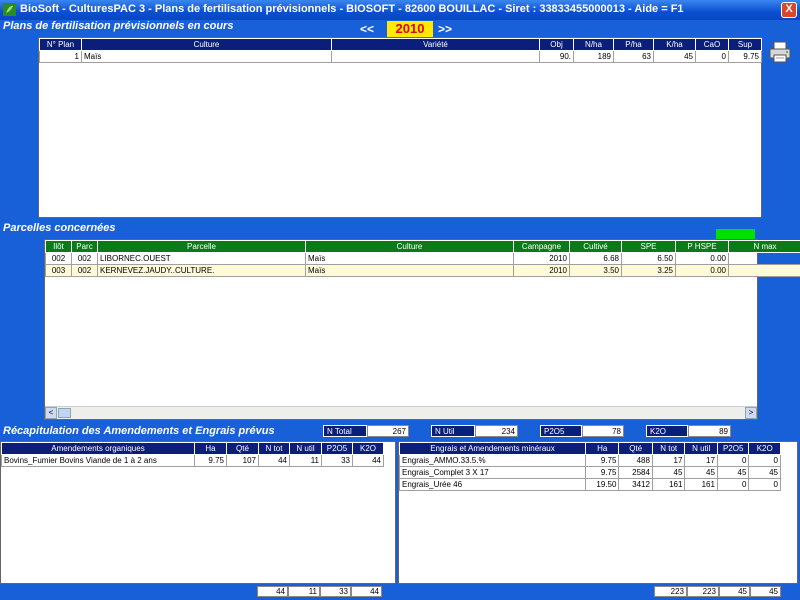  Describe the element at coordinates (435, 44) in the screenshot. I see `column-header-variete: Variété` at that location.